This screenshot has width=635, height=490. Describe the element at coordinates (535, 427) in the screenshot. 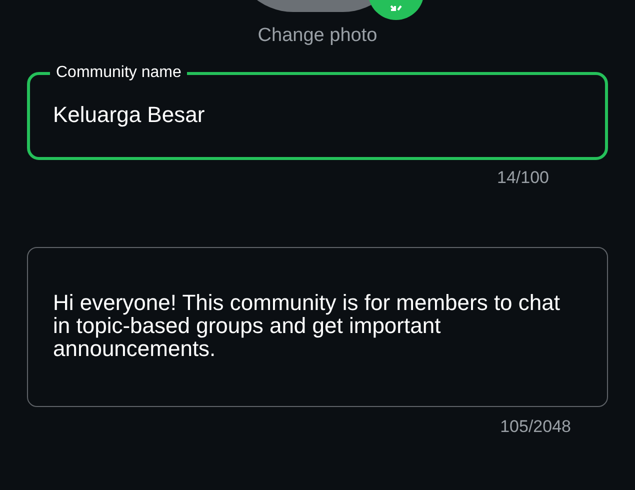

I see `character-counter: 105/2048` at that location.